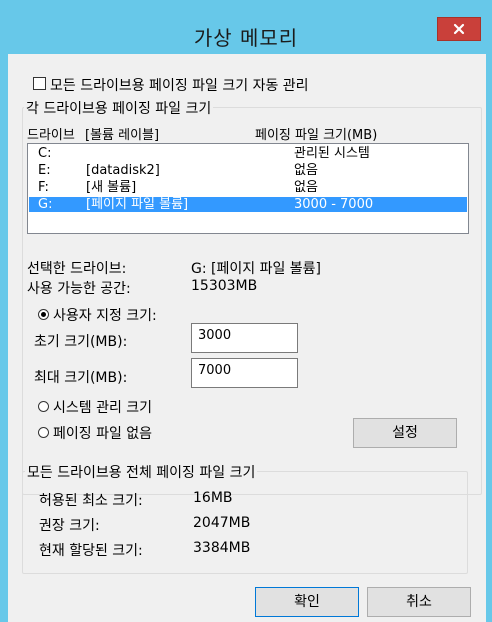 Image resolution: width=492 pixels, height=622 pixels. I want to click on ok-button: 확인, so click(307, 602).